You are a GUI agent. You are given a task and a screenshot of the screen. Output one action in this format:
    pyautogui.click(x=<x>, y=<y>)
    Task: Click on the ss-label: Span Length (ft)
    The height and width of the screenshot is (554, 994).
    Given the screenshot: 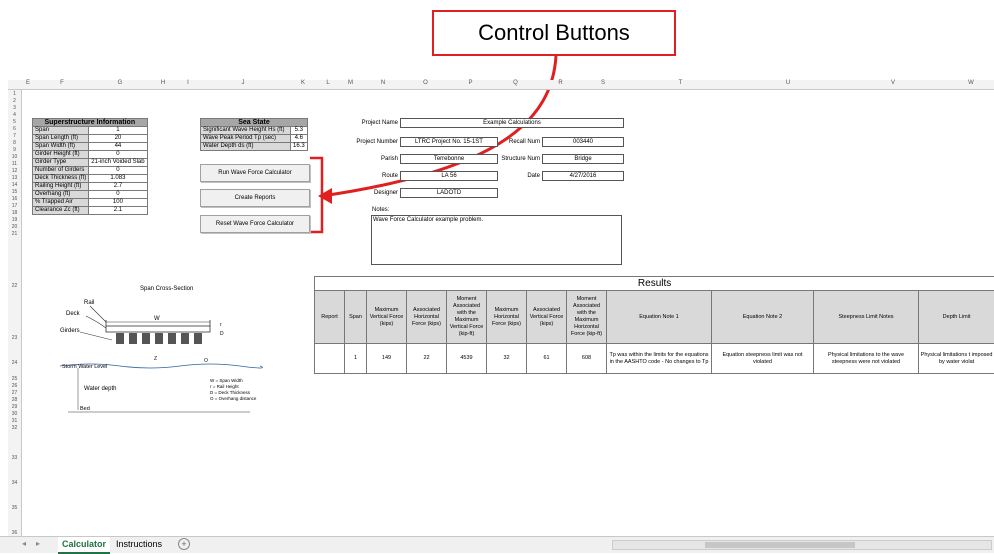 What is the action you would take?
    pyautogui.click(x=61, y=139)
    